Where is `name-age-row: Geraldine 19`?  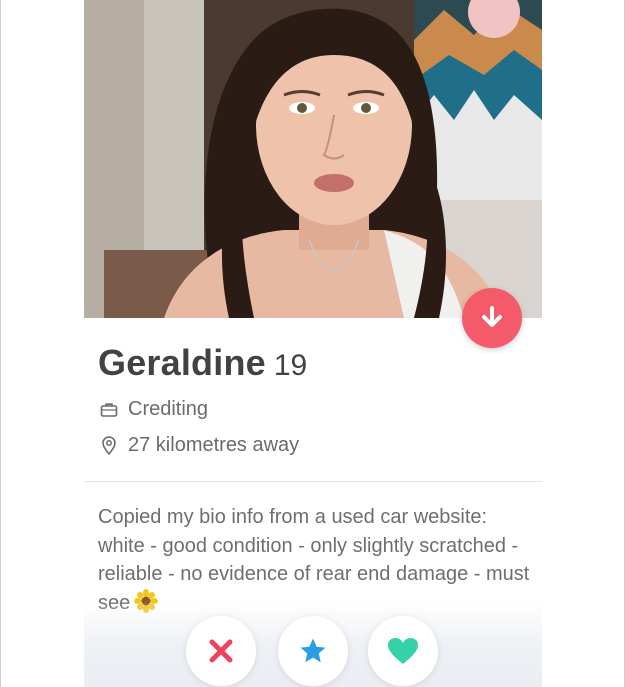
name-age-row: Geraldine 19 is located at coordinates (202, 363).